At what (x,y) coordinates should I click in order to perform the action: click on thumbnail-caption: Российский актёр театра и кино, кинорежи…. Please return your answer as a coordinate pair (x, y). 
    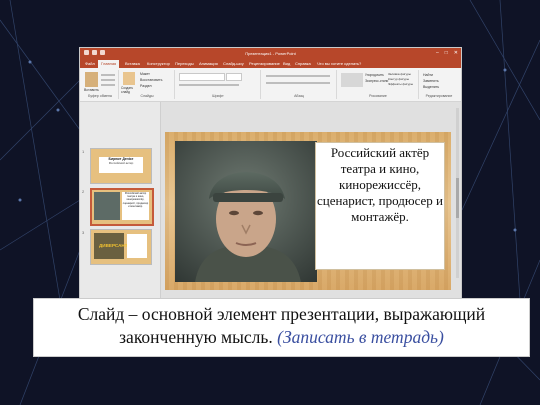
    Looking at the image, I should click on (135, 206).